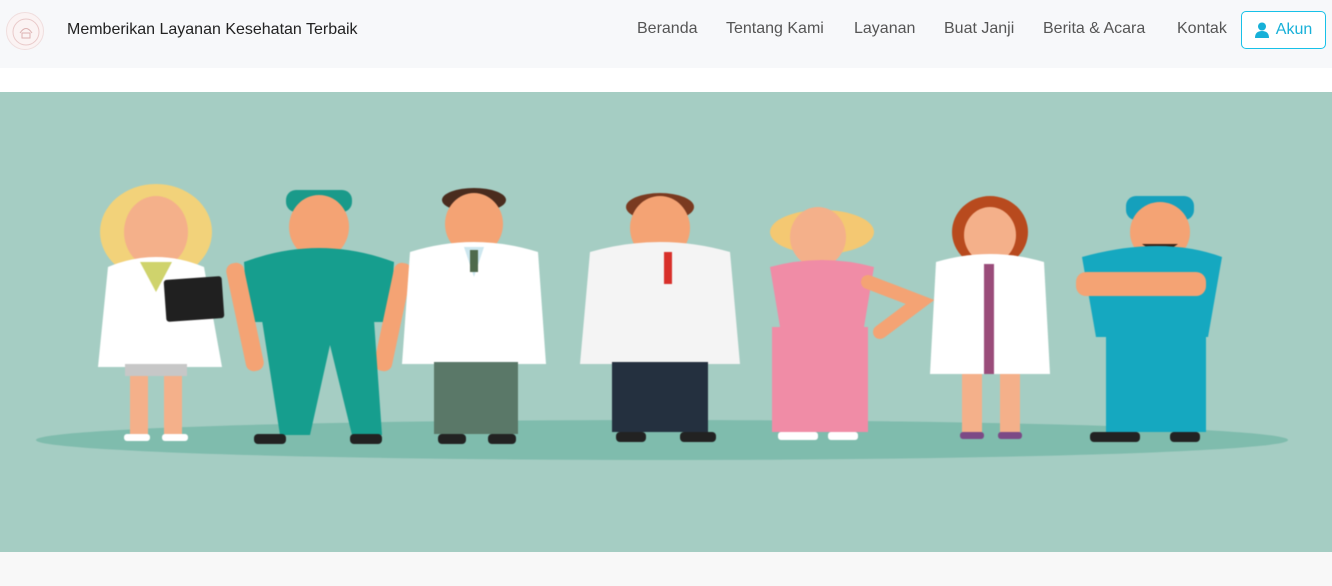  Describe the element at coordinates (667, 29) in the screenshot. I see `nav-link-beranda: Beranda` at that location.